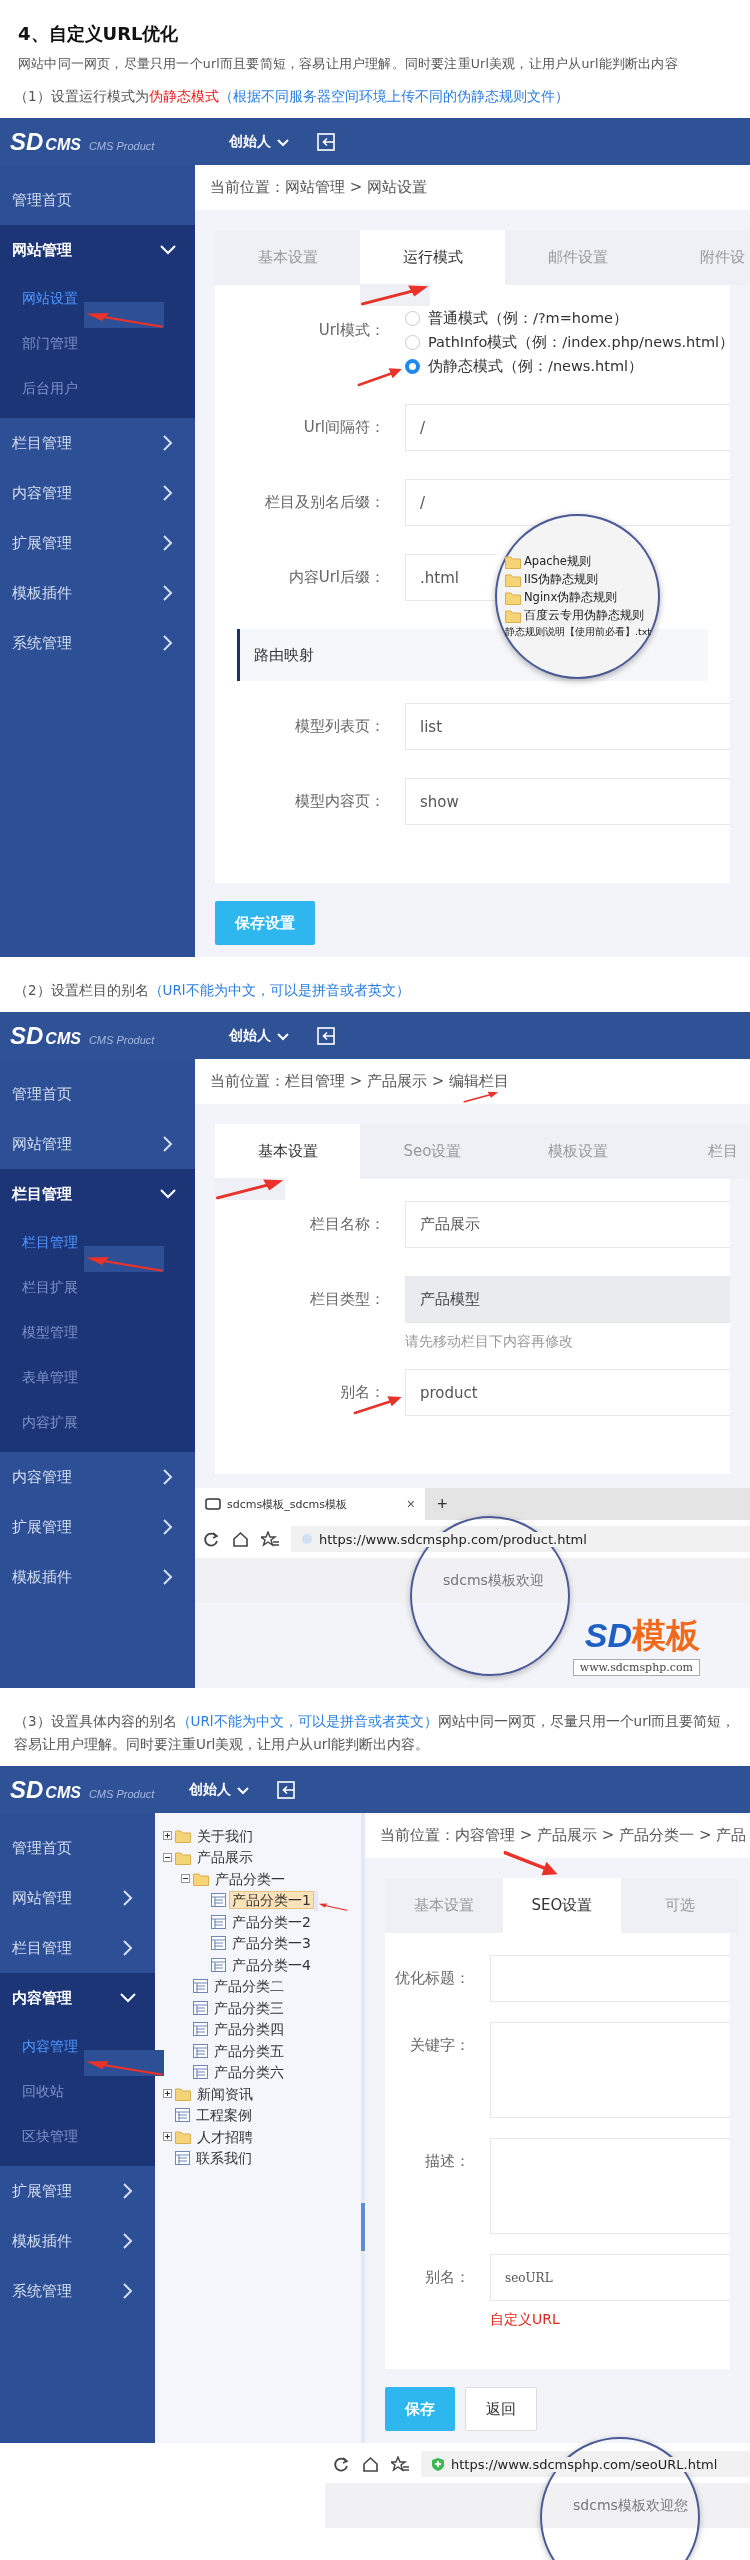 Image resolution: width=750 pixels, height=2560 pixels. What do you see at coordinates (225, 2136) in the screenshot?
I see `tree-item: 人才招聘` at bounding box center [225, 2136].